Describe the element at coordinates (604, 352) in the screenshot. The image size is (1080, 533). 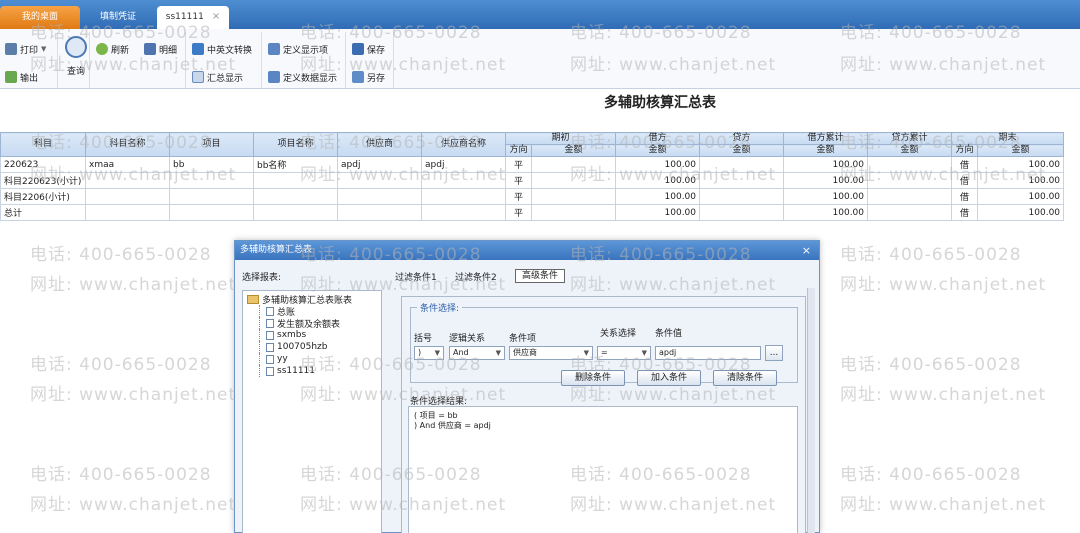
I see `relation-value: =` at that location.